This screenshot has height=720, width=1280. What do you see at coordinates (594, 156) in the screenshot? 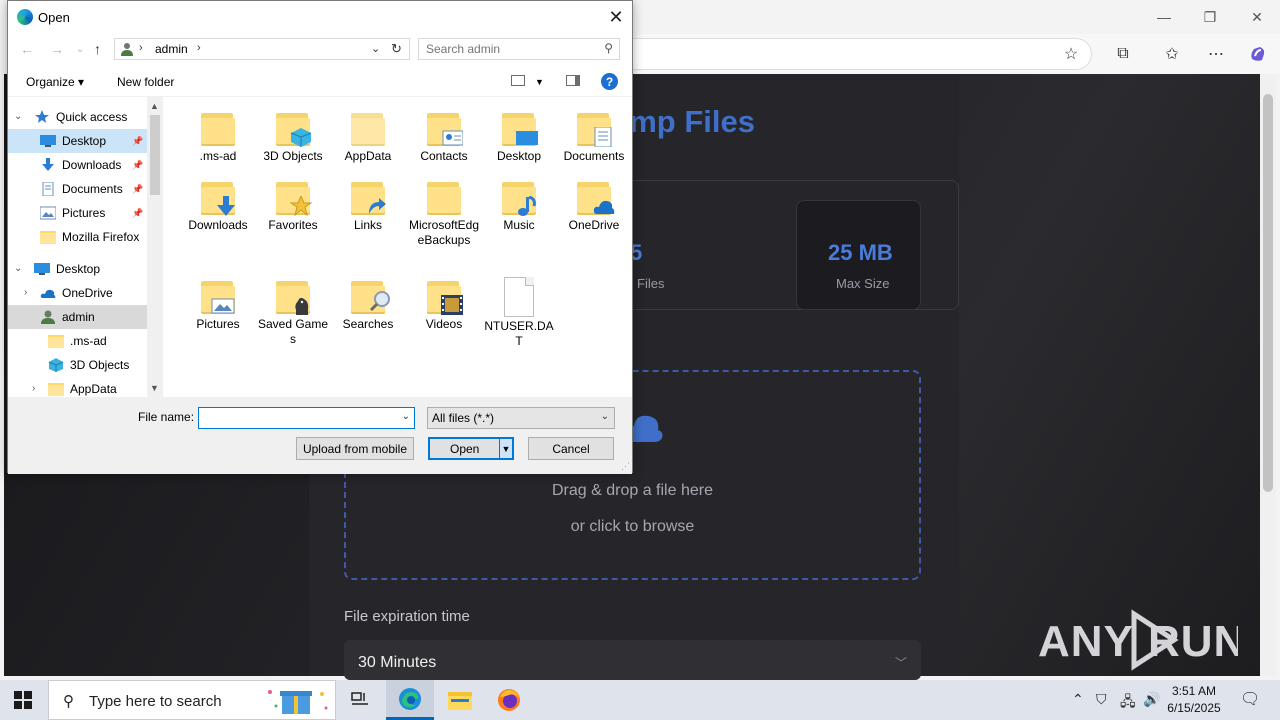
I see `file-item-label: Documents` at bounding box center [594, 156].